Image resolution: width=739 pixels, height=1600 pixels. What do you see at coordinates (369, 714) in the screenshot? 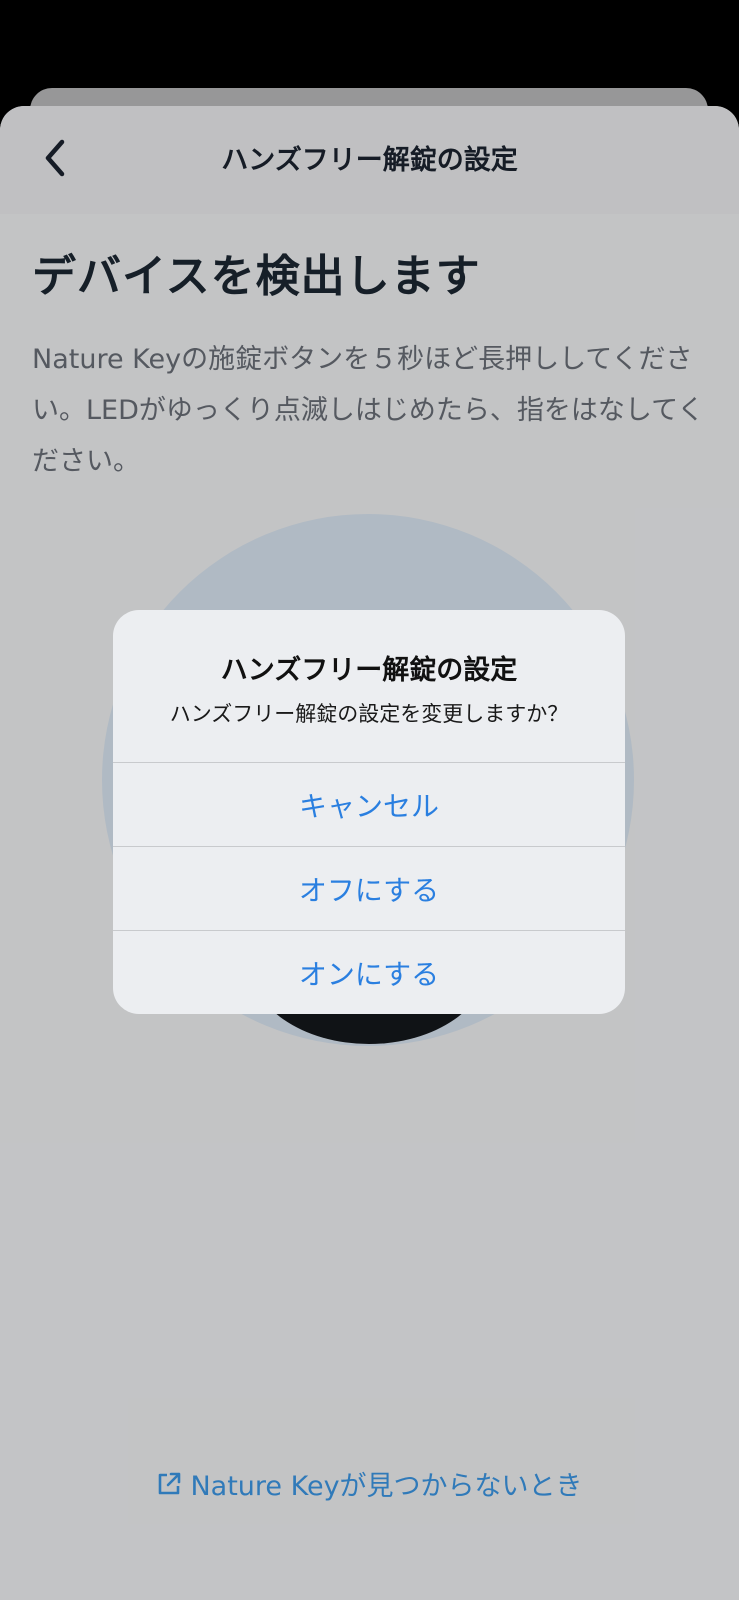
I see `alert-message: ハンズフリー解錠の設定を変更しますか？` at bounding box center [369, 714].